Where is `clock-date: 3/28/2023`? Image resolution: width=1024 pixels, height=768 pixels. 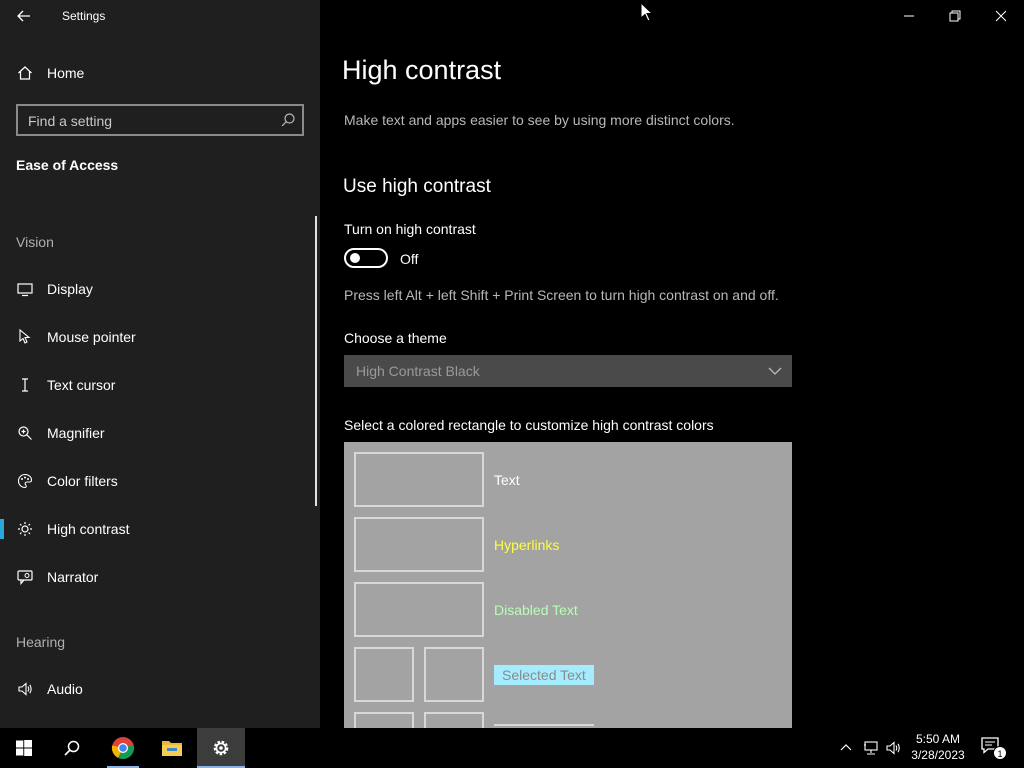 clock-date: 3/28/2023 is located at coordinates (938, 755).